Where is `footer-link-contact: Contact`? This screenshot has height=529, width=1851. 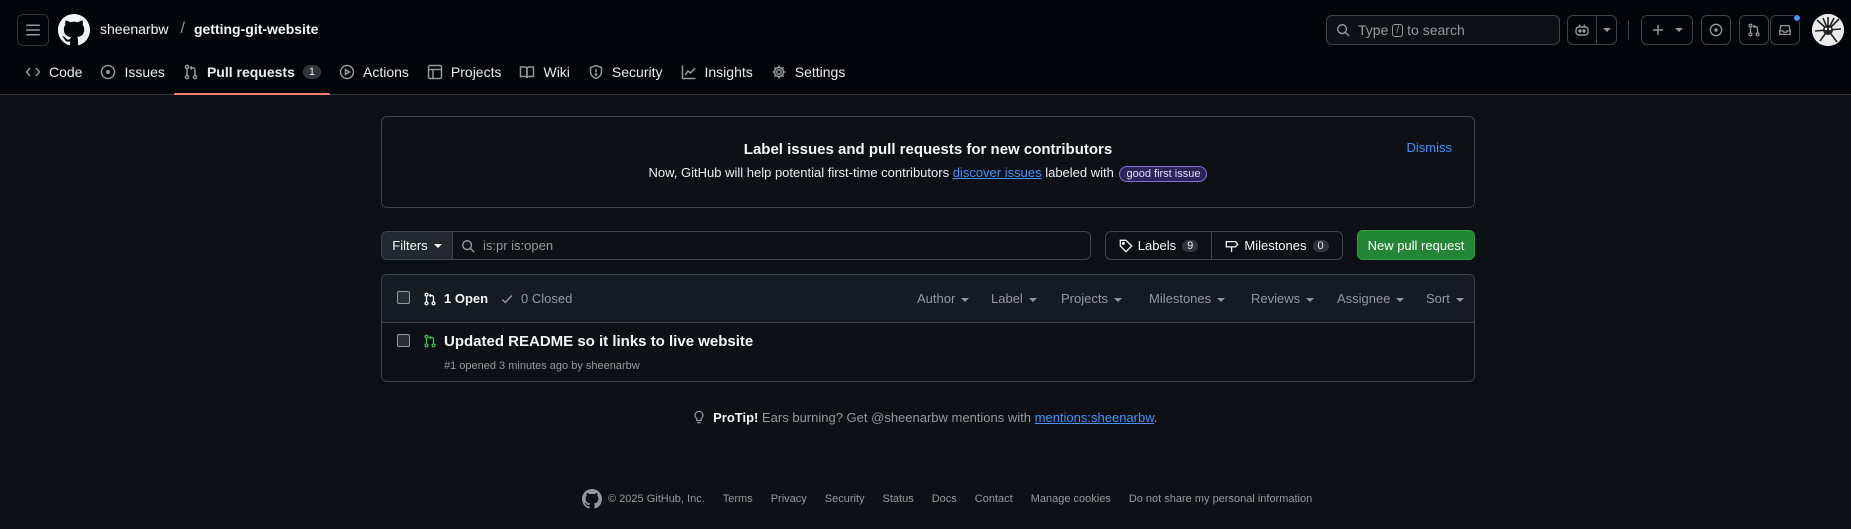
footer-link-contact: Contact is located at coordinates (994, 499).